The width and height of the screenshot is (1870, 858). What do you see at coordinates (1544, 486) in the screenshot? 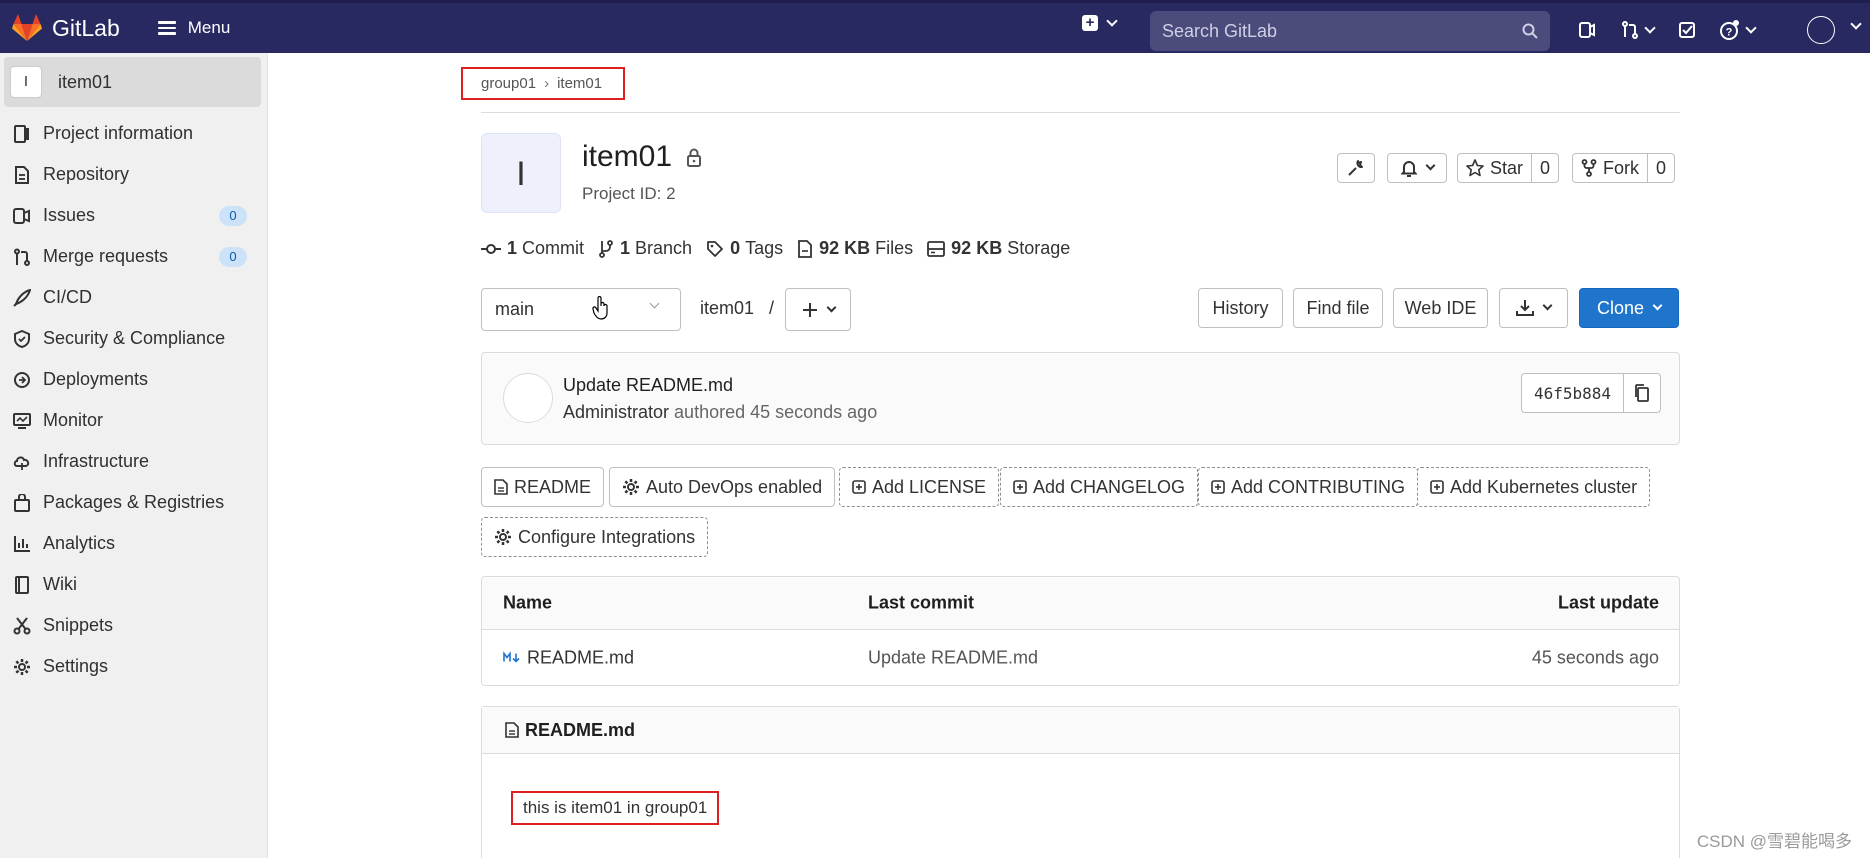
I see `add-kubernetes-label: Add Kubernetes cluster` at bounding box center [1544, 486].